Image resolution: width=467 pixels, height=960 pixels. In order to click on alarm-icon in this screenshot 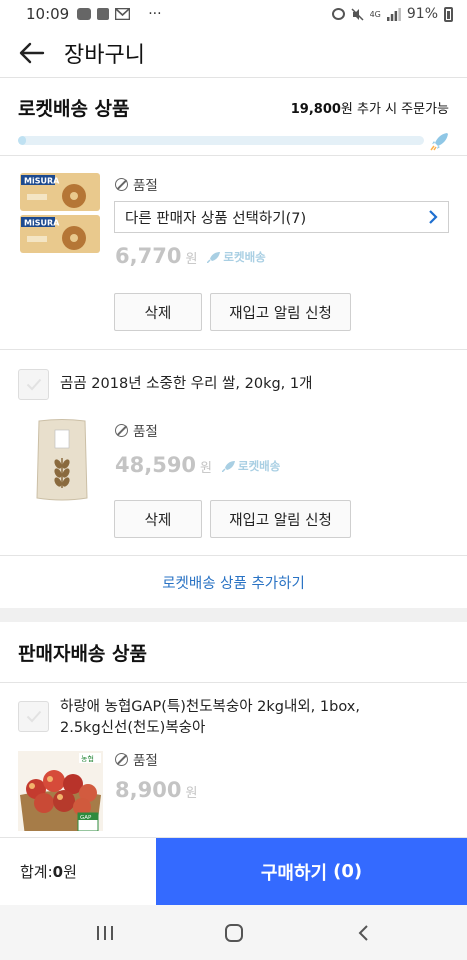, I will do `click(338, 14)`.